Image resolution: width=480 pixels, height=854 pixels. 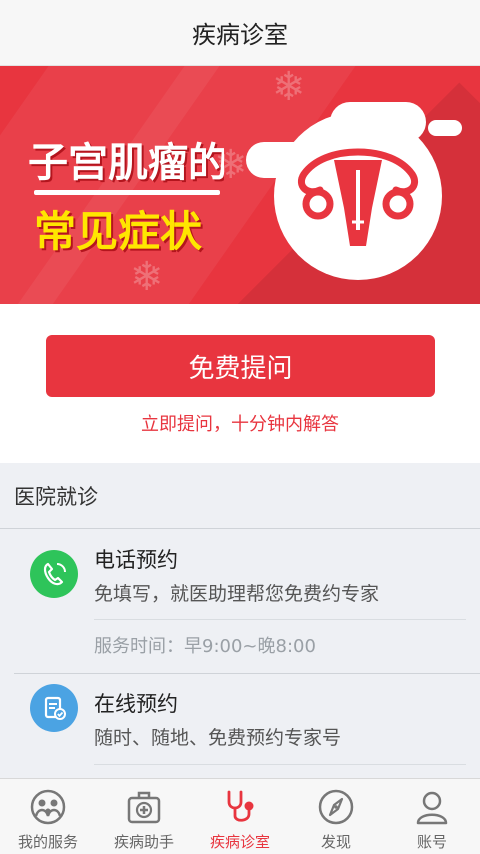 I want to click on tab-disease-clinic: 疾病诊室, so click(x=240, y=816).